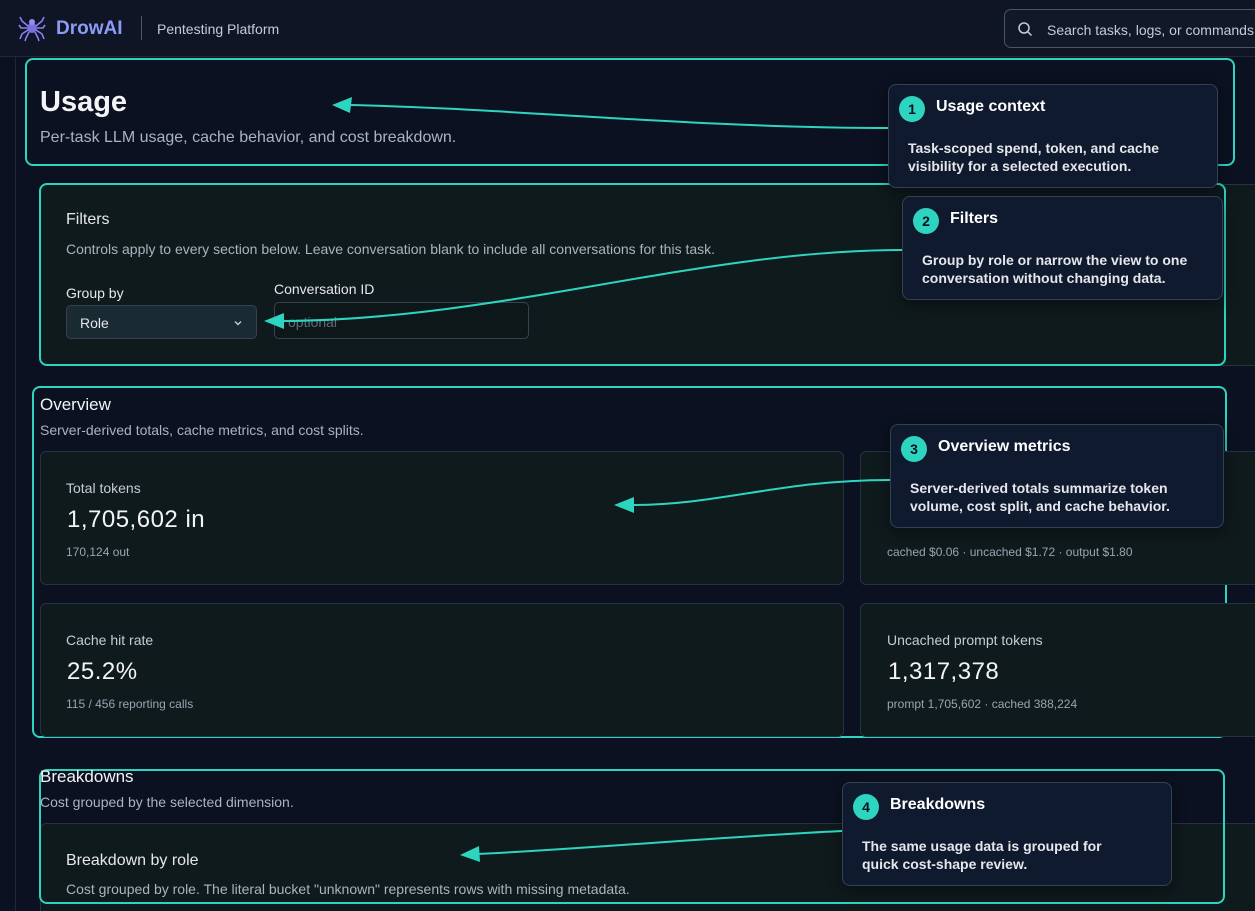 This screenshot has width=1255, height=911. I want to click on arrowhead-filters, so click(274, 321).